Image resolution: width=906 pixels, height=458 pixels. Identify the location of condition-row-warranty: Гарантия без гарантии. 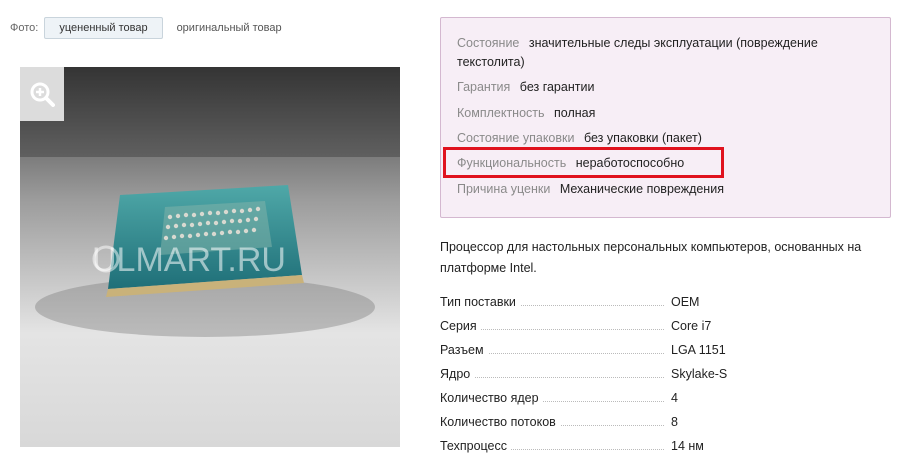
(525, 87).